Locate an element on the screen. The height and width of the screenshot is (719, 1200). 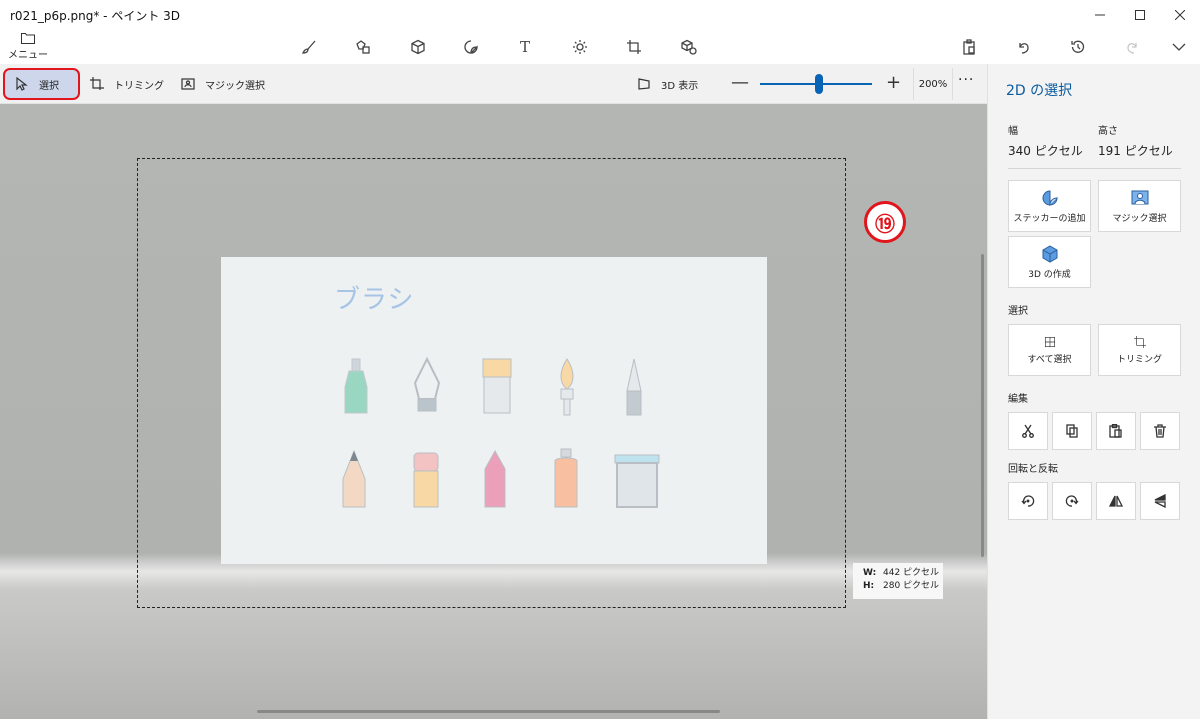
redo-icon is located at coordinates (1132, 48).